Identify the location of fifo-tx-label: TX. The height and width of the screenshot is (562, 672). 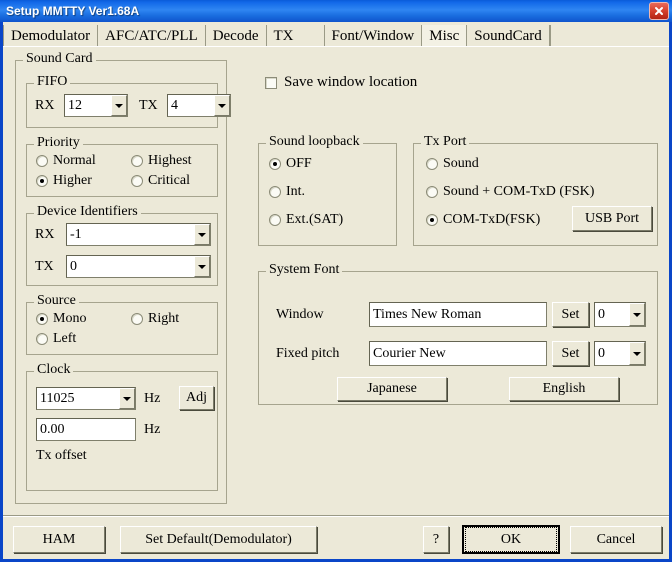
(148, 105).